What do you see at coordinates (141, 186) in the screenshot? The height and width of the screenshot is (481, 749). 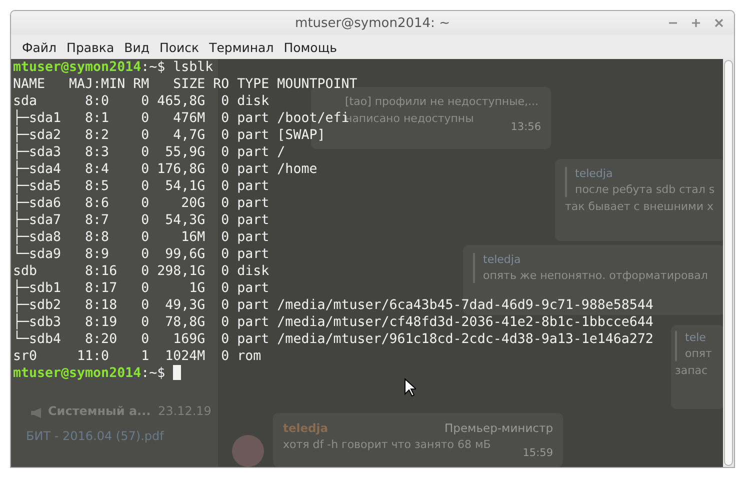 I see `output-line: ├─sda5 8:5 0 54,1G 0 part` at bounding box center [141, 186].